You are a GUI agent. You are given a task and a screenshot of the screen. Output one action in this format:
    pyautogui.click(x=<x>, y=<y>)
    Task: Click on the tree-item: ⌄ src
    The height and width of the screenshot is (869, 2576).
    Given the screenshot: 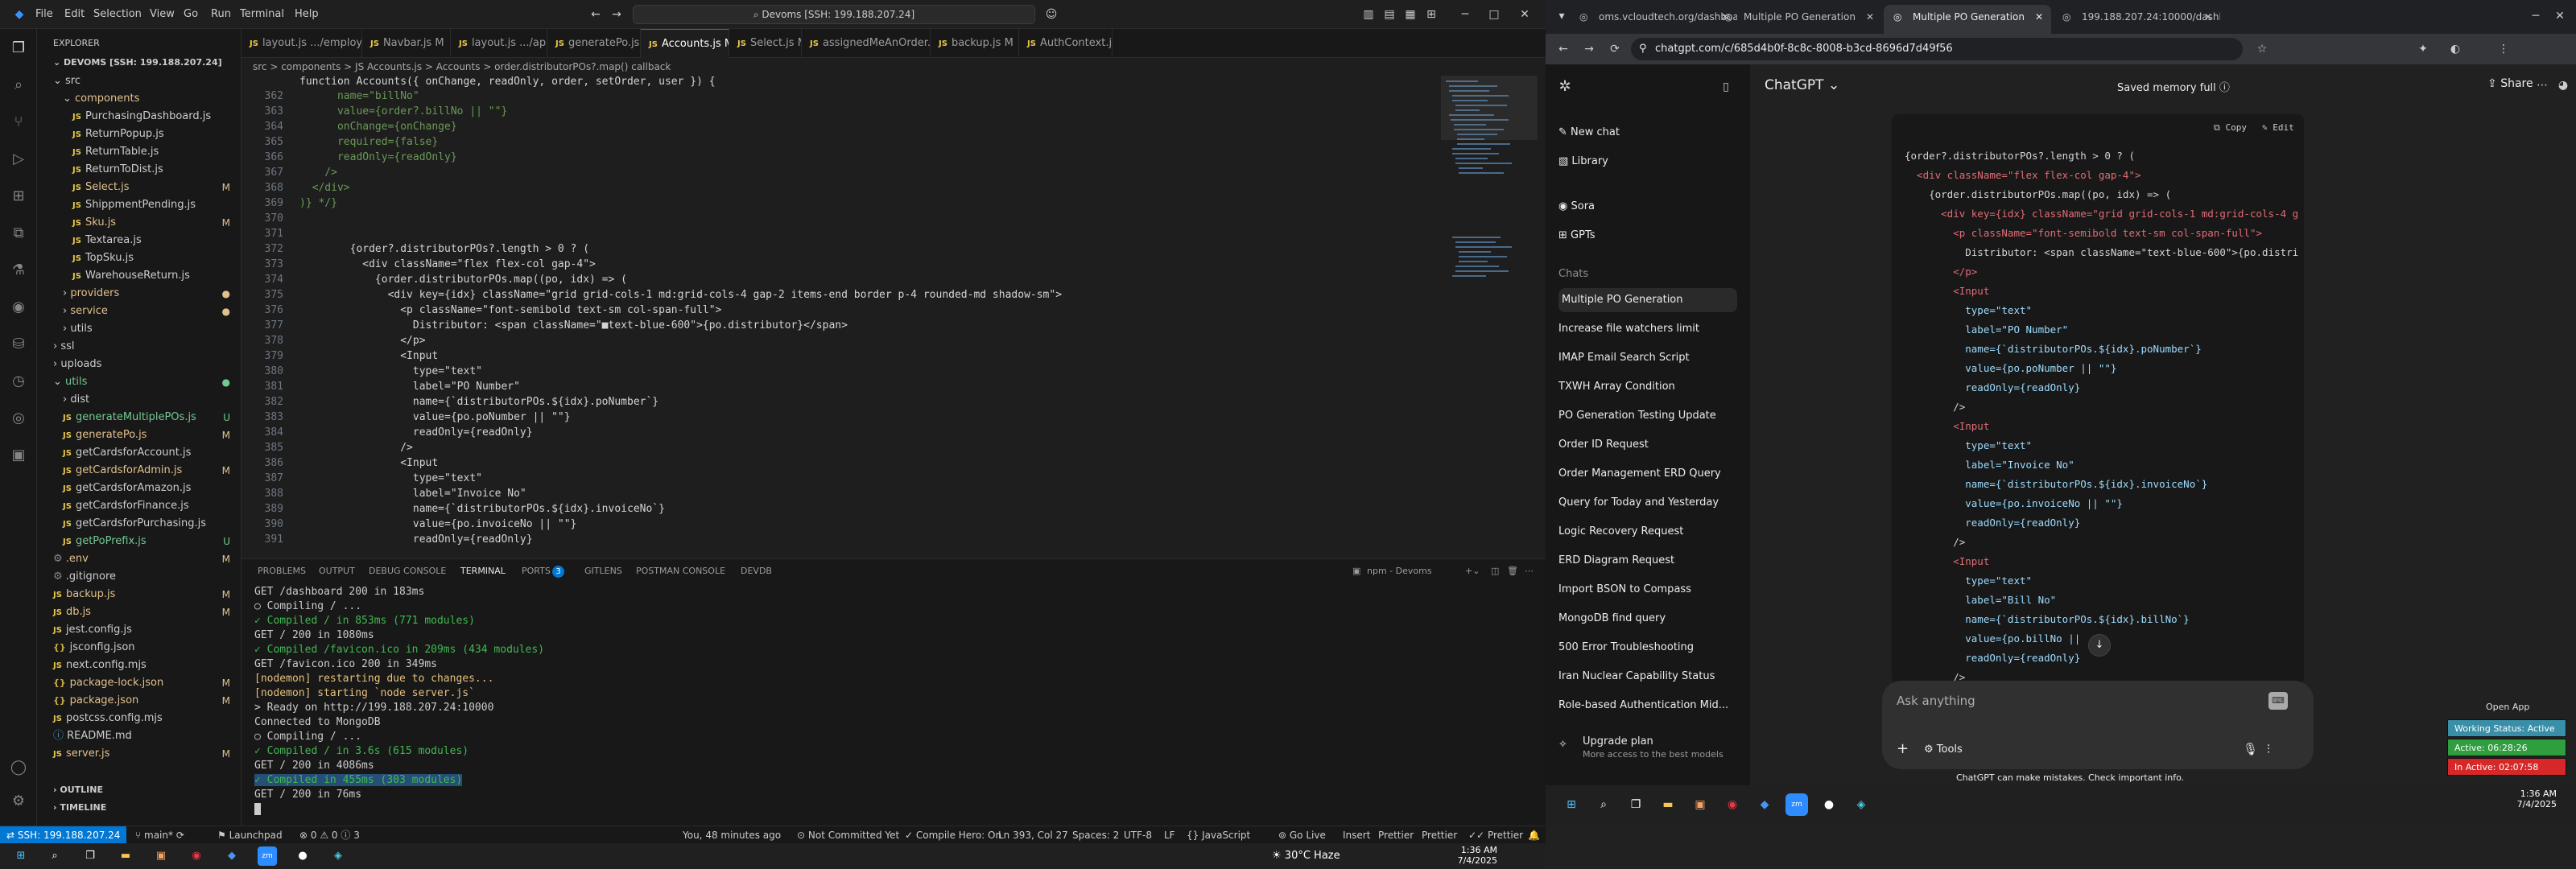 What is the action you would take?
    pyautogui.click(x=139, y=81)
    